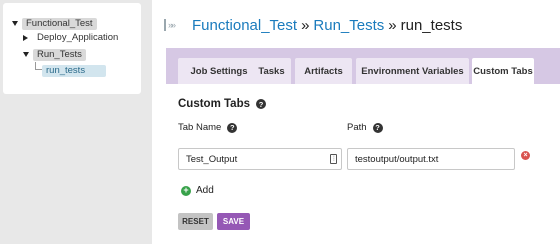 This screenshot has height=244, width=560. What do you see at coordinates (244, 25) in the screenshot?
I see `breadcrumb-pipeline-group: Functional_Test` at bounding box center [244, 25].